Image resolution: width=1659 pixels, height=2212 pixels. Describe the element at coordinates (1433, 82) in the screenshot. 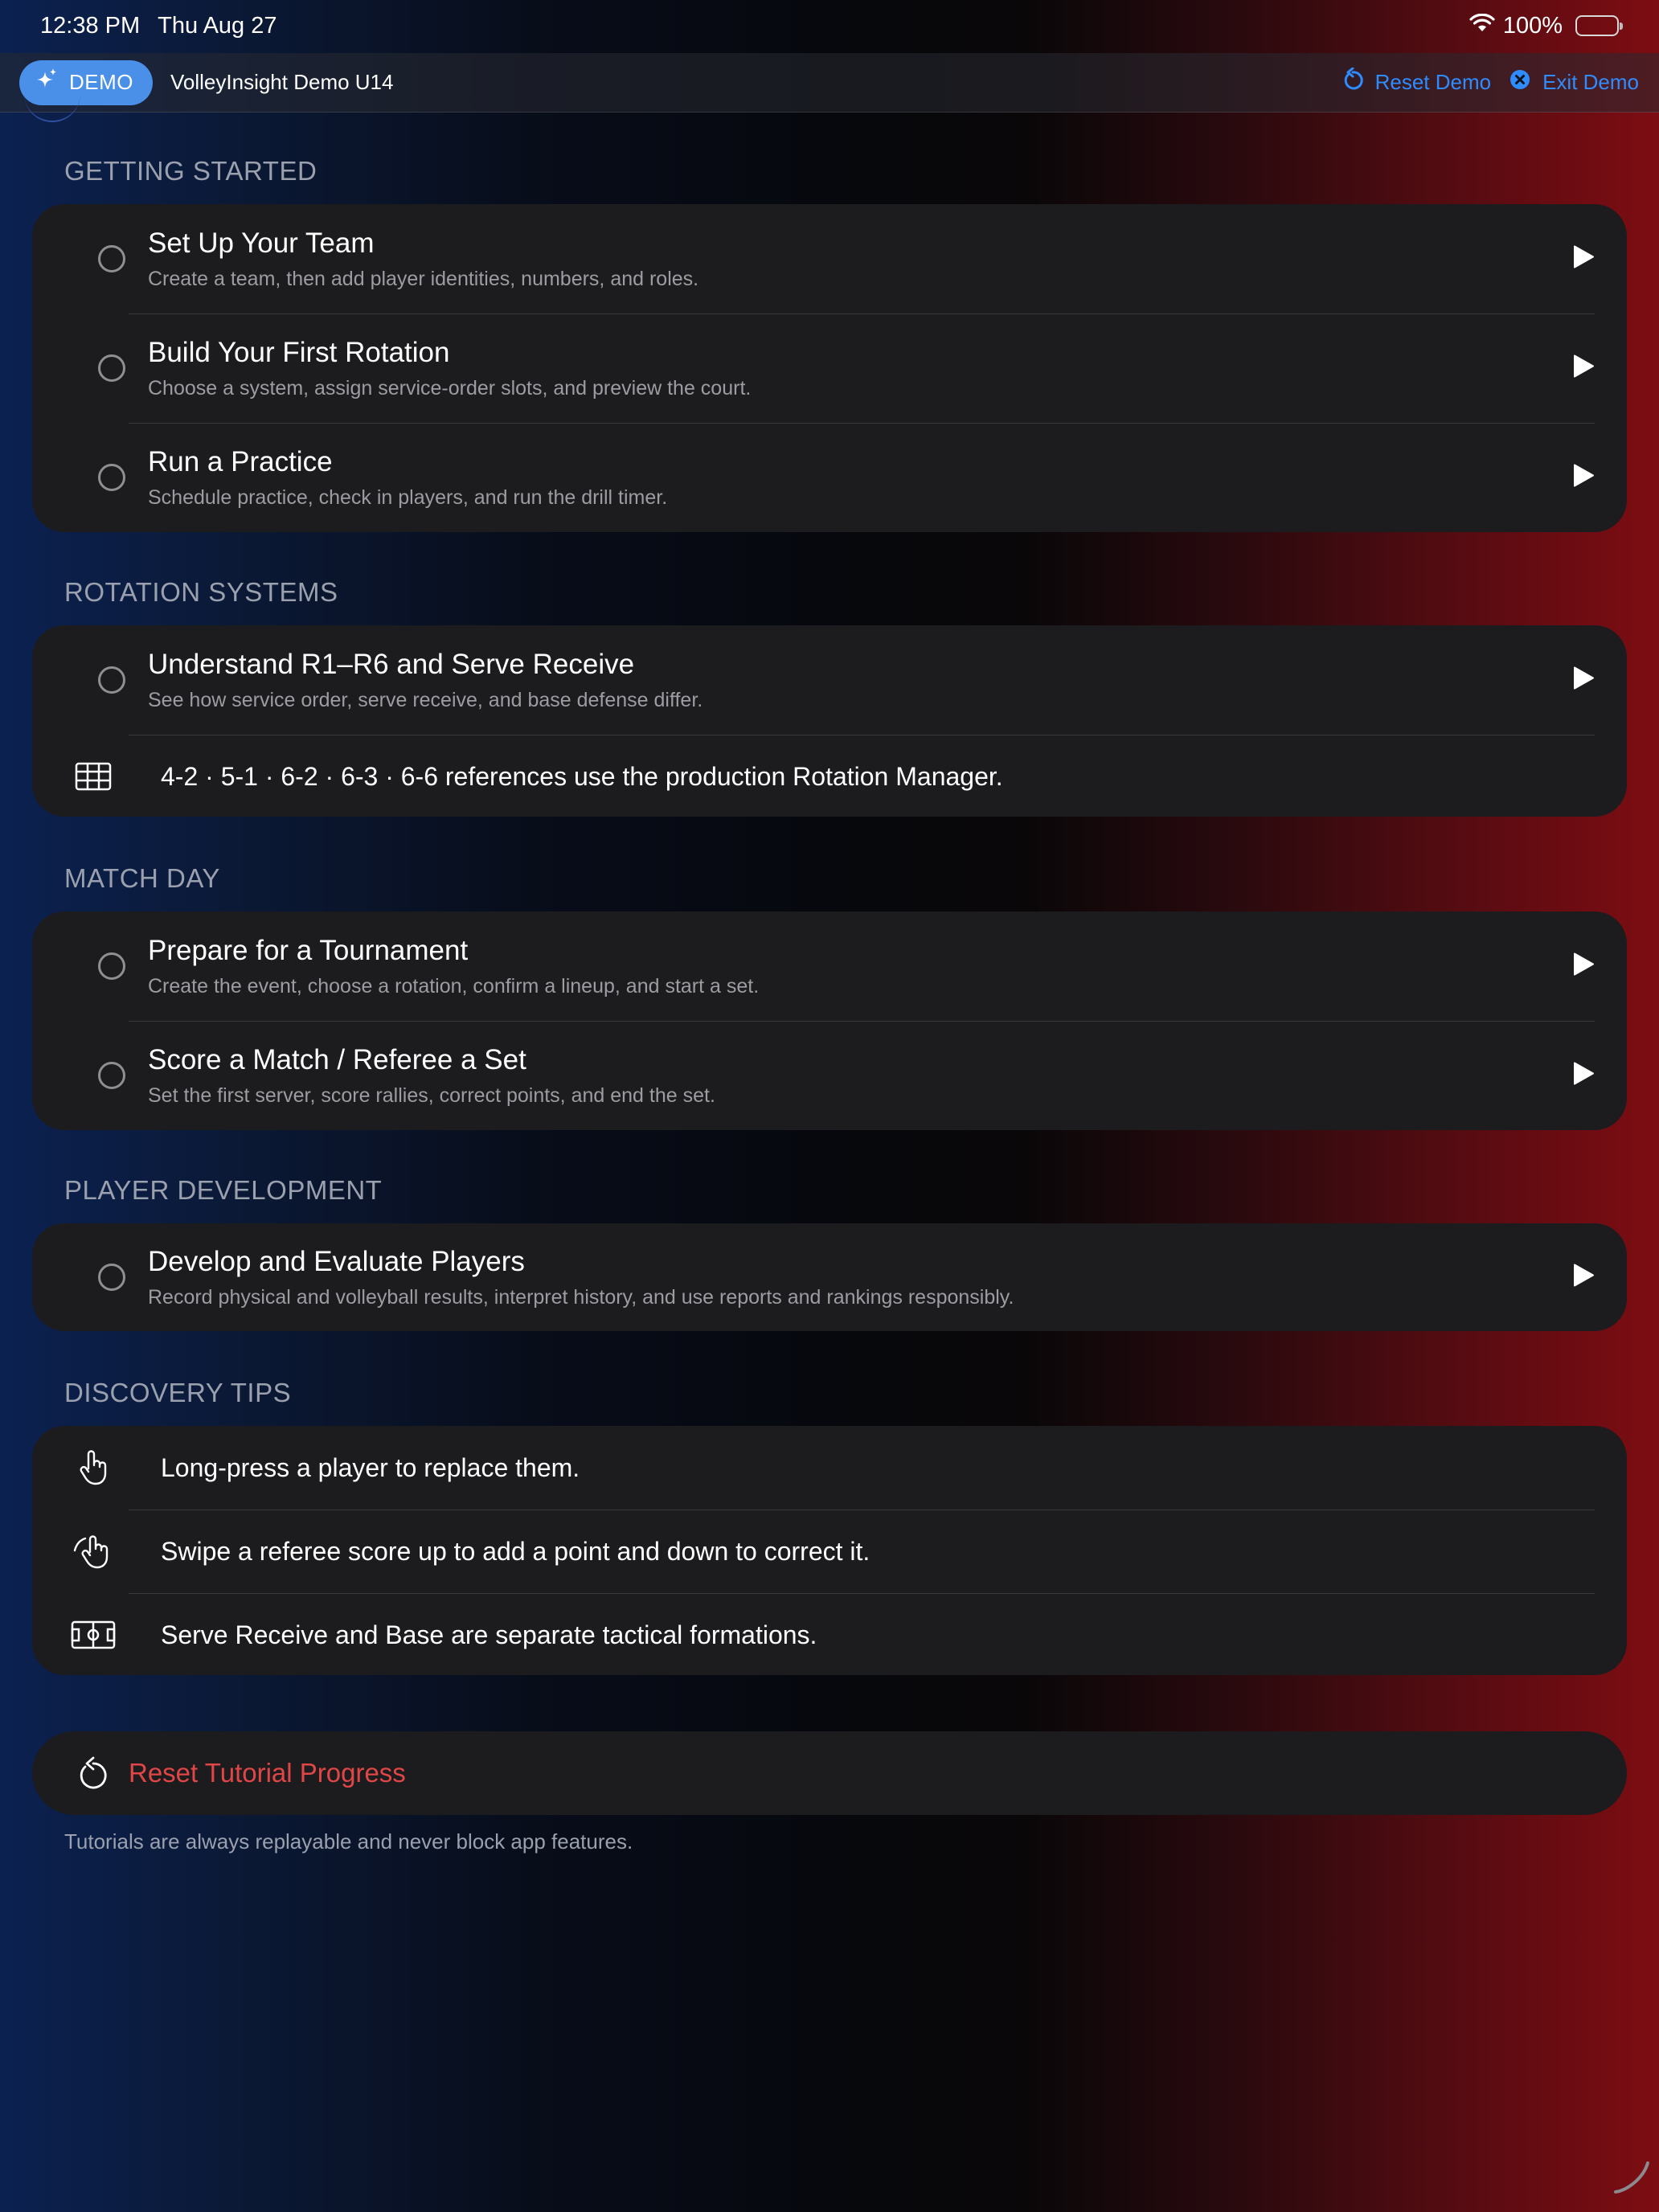

I see `reset-demo-label: Reset Demo` at that location.